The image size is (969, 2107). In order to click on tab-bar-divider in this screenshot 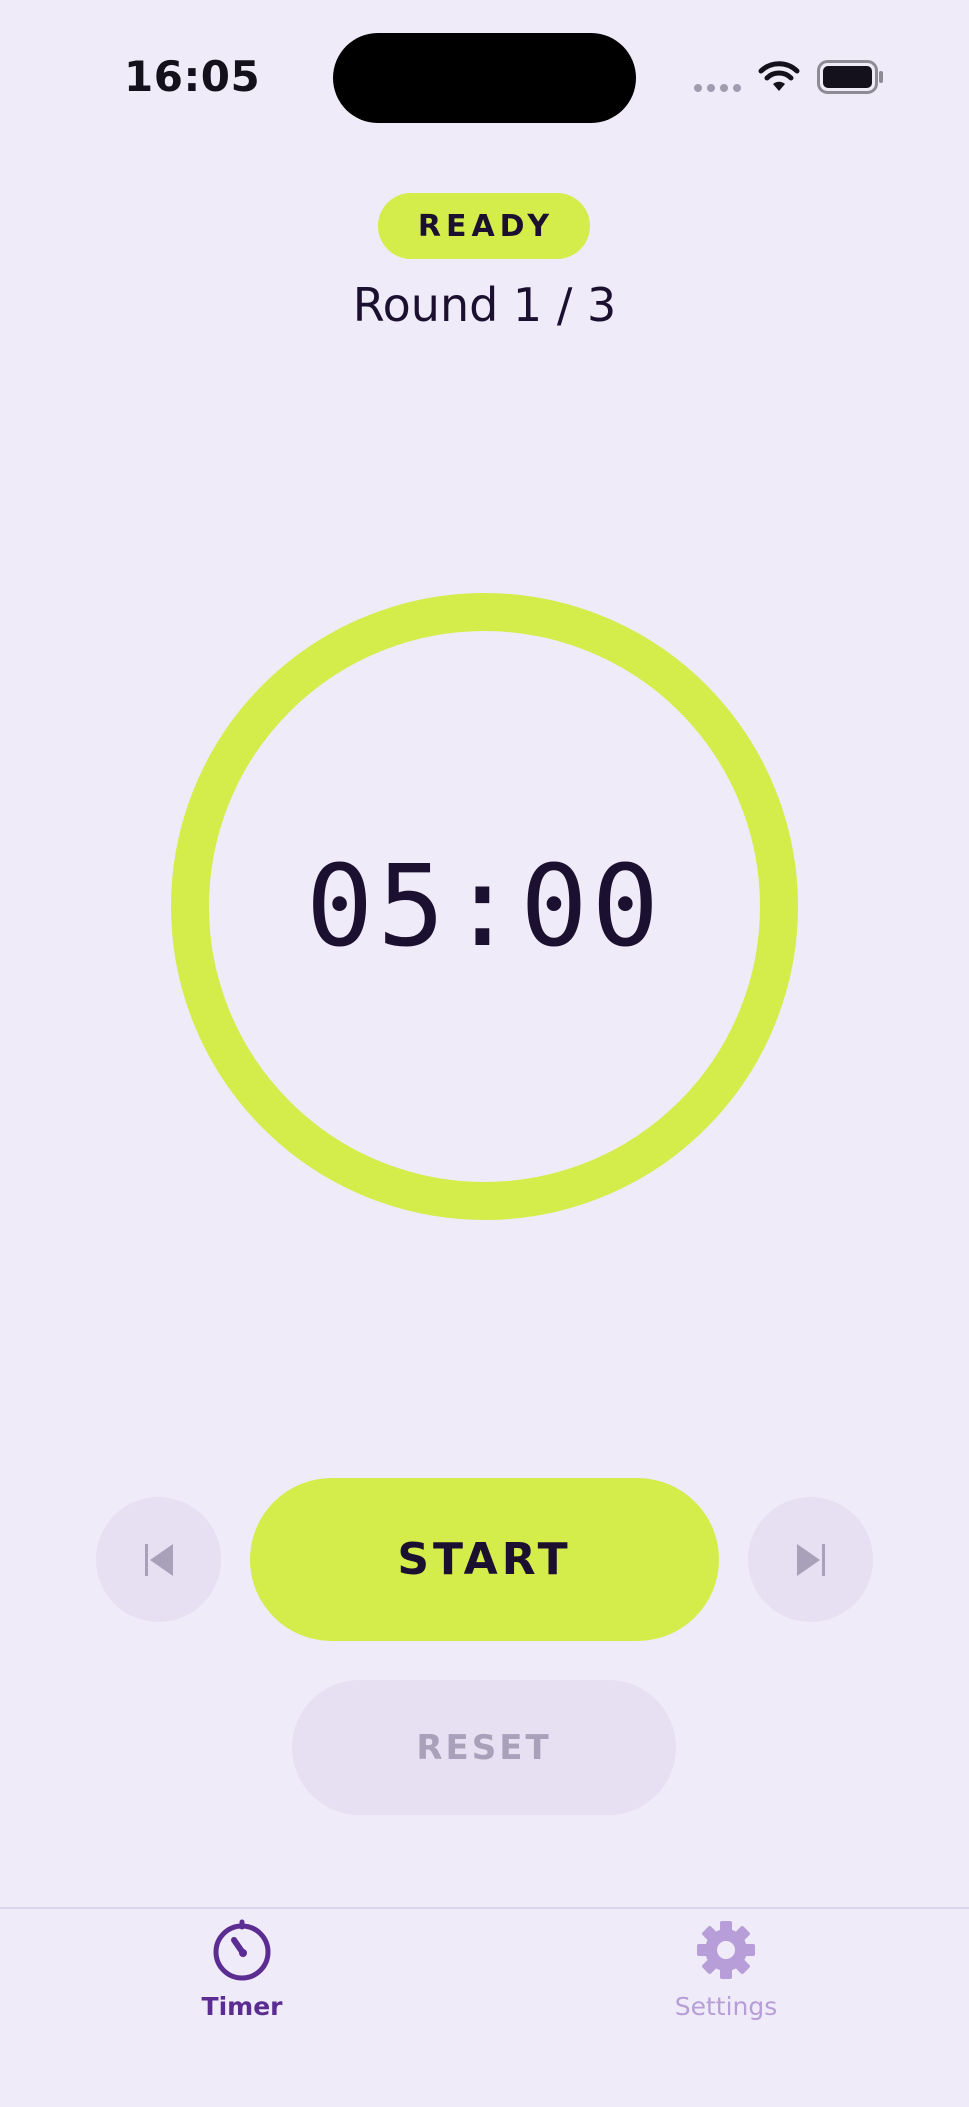, I will do `click(484, 1908)`.